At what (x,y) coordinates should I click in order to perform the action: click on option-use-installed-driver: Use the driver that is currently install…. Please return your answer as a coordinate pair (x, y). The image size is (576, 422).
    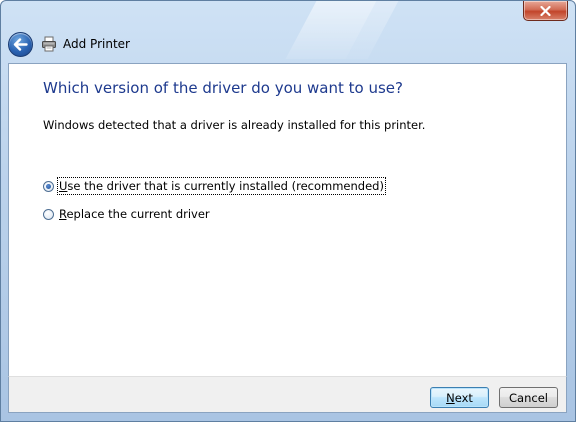
    Looking at the image, I should click on (214, 186).